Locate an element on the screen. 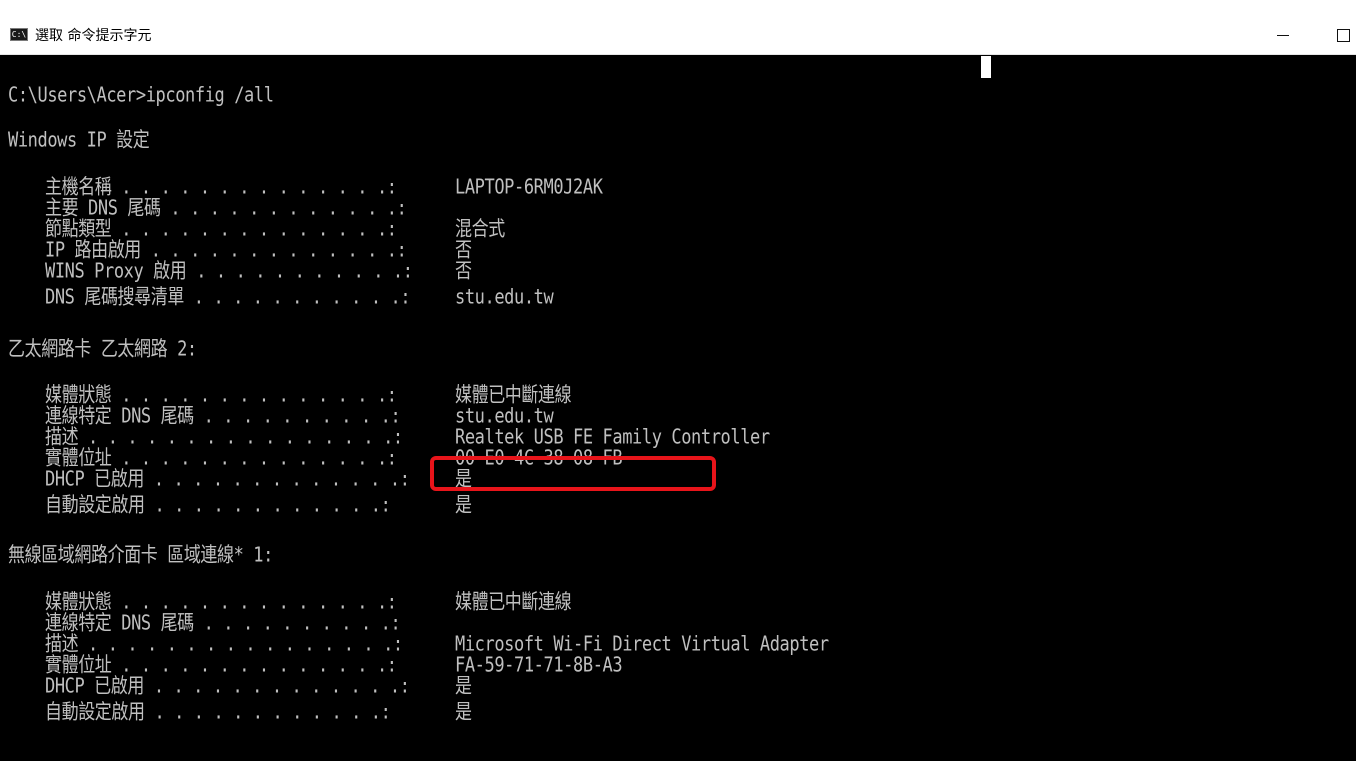  maximize-icon is located at coordinates (1343, 35).